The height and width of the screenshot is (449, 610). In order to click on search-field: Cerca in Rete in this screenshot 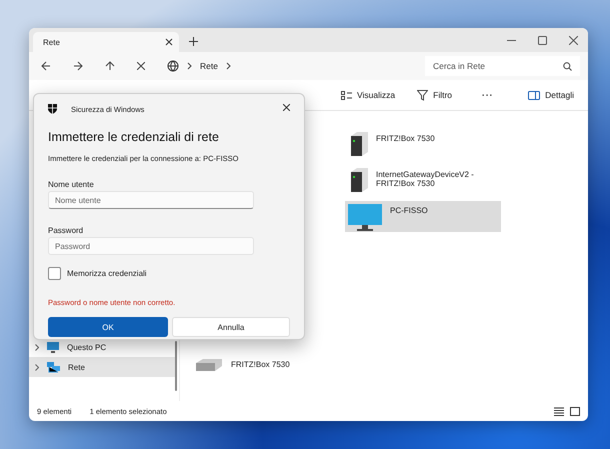, I will do `click(502, 66)`.